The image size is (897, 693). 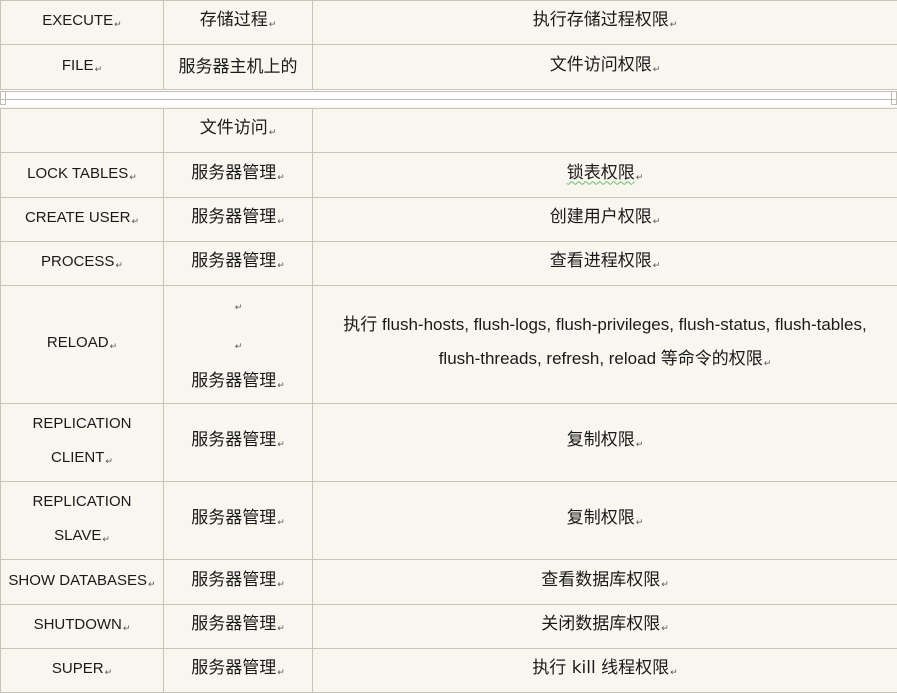 I want to click on table-row: REPLICATION SLAVE↵ 服务器管理↵ 复制权限↵, so click(x=449, y=521).